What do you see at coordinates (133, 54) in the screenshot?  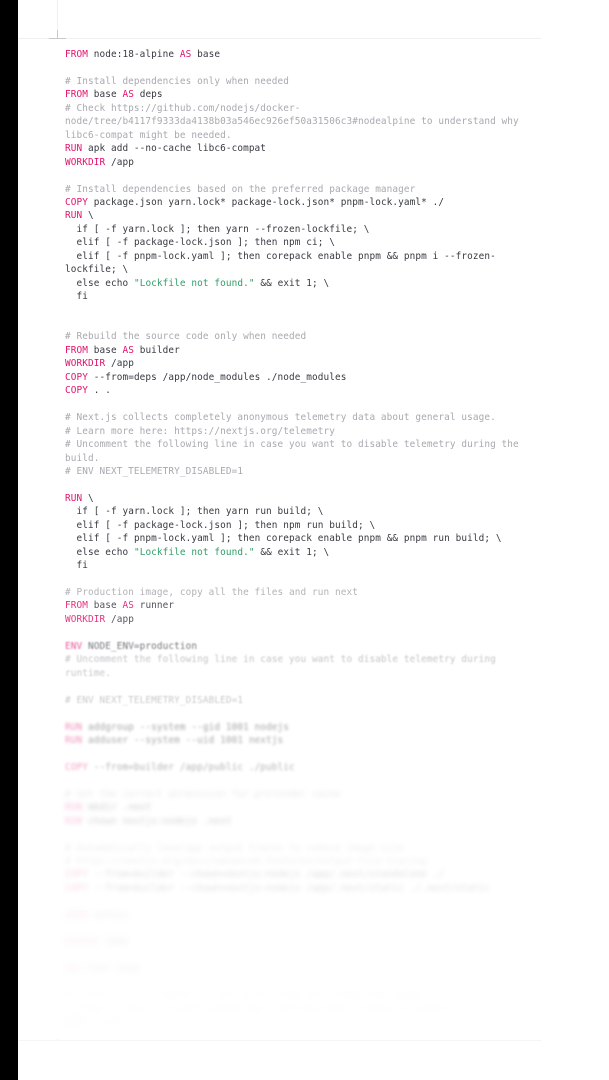 I see `code-token-plain: node:18-alpine` at bounding box center [133, 54].